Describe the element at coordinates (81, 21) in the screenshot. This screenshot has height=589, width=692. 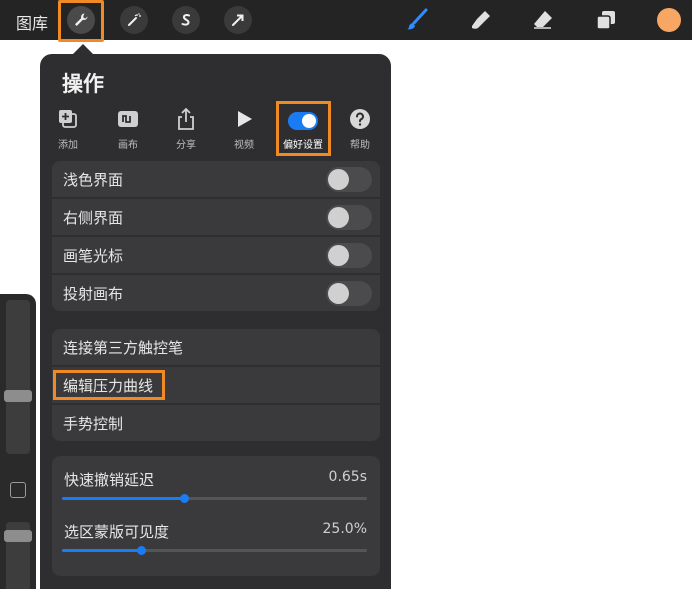
I see `highlight-wrench` at that location.